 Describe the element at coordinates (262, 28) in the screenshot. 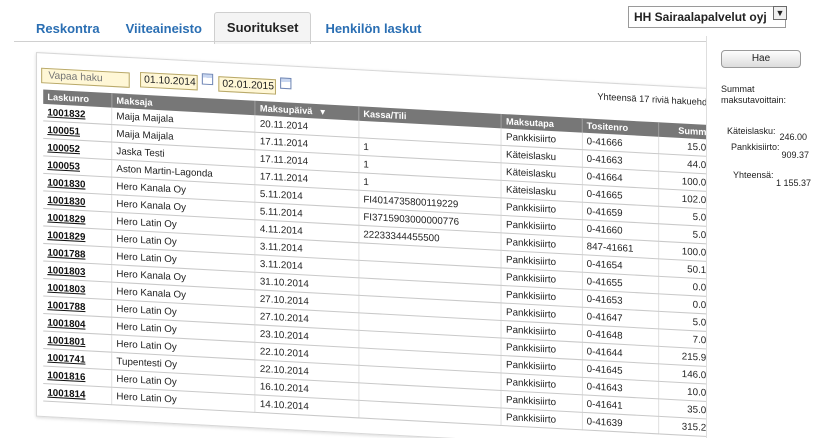

I see `tab-2: Suoritukset` at that location.